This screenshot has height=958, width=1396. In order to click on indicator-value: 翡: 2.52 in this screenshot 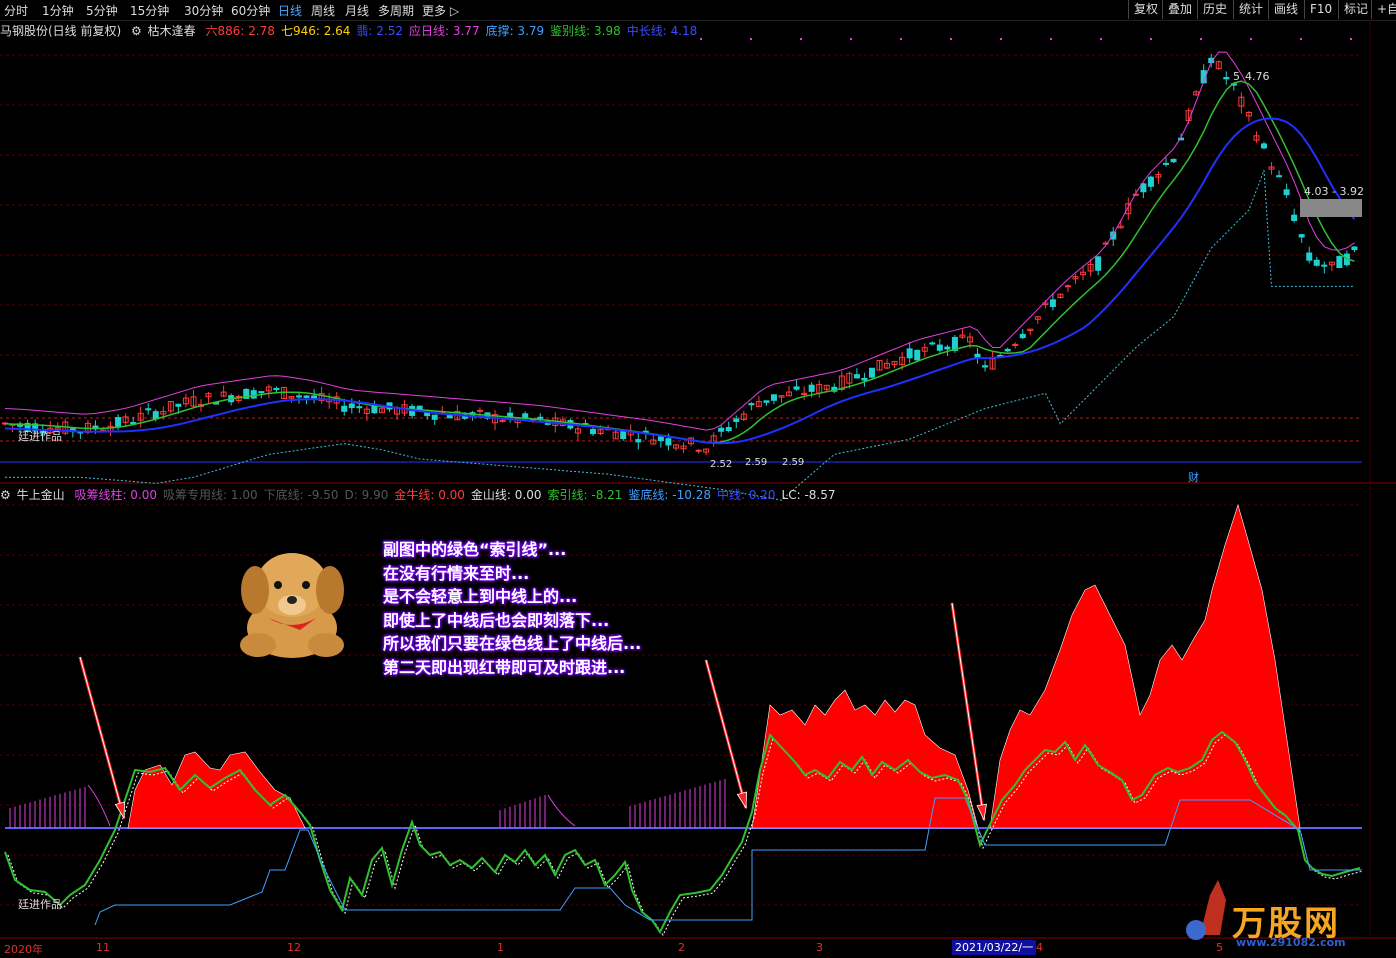, I will do `click(379, 31)`.